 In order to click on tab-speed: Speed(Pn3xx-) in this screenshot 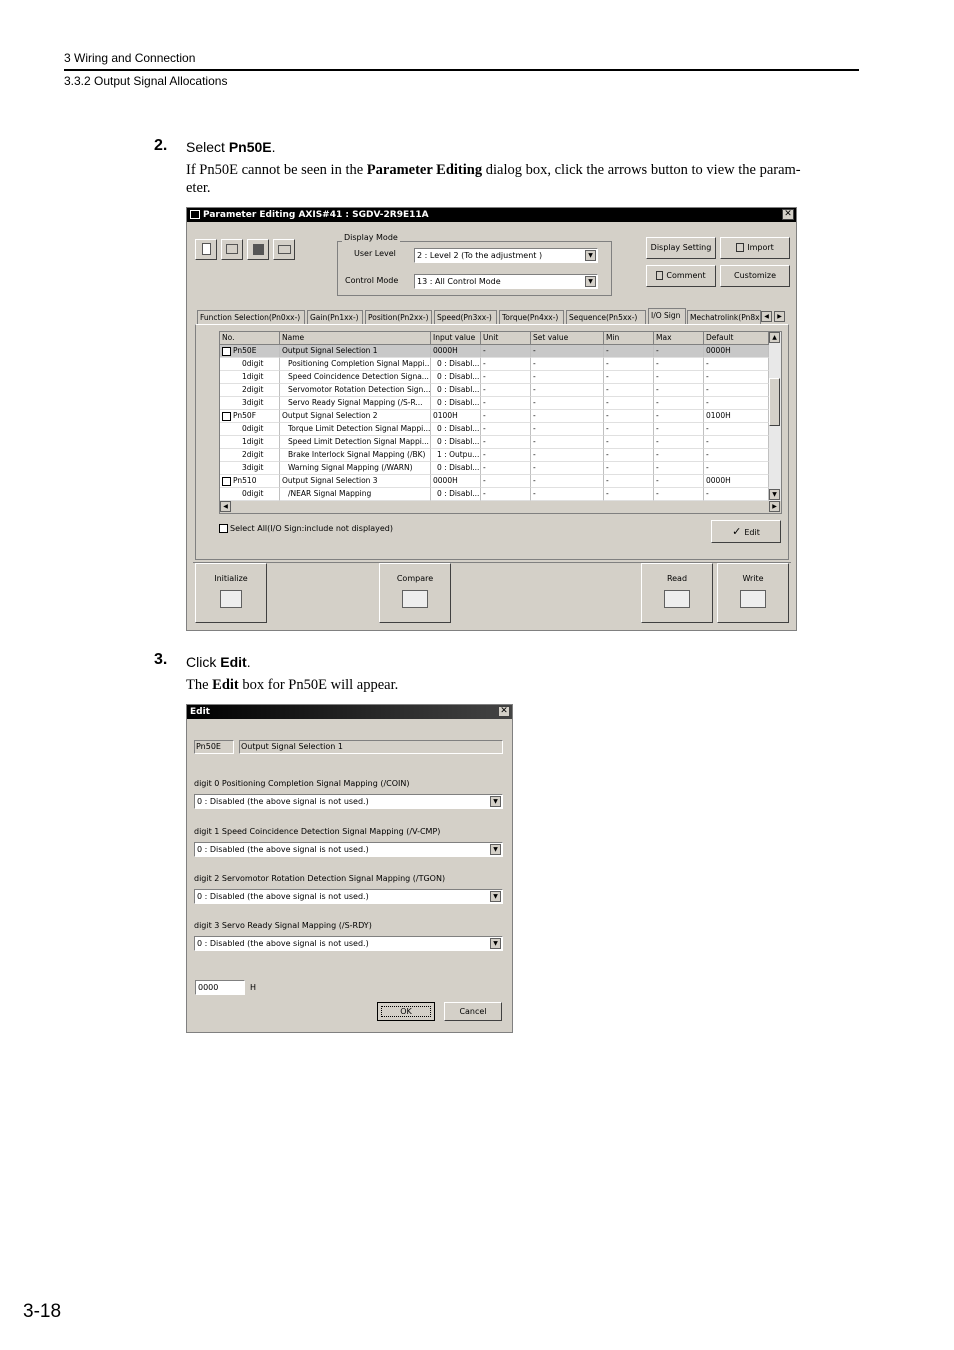, I will do `click(465, 317)`.